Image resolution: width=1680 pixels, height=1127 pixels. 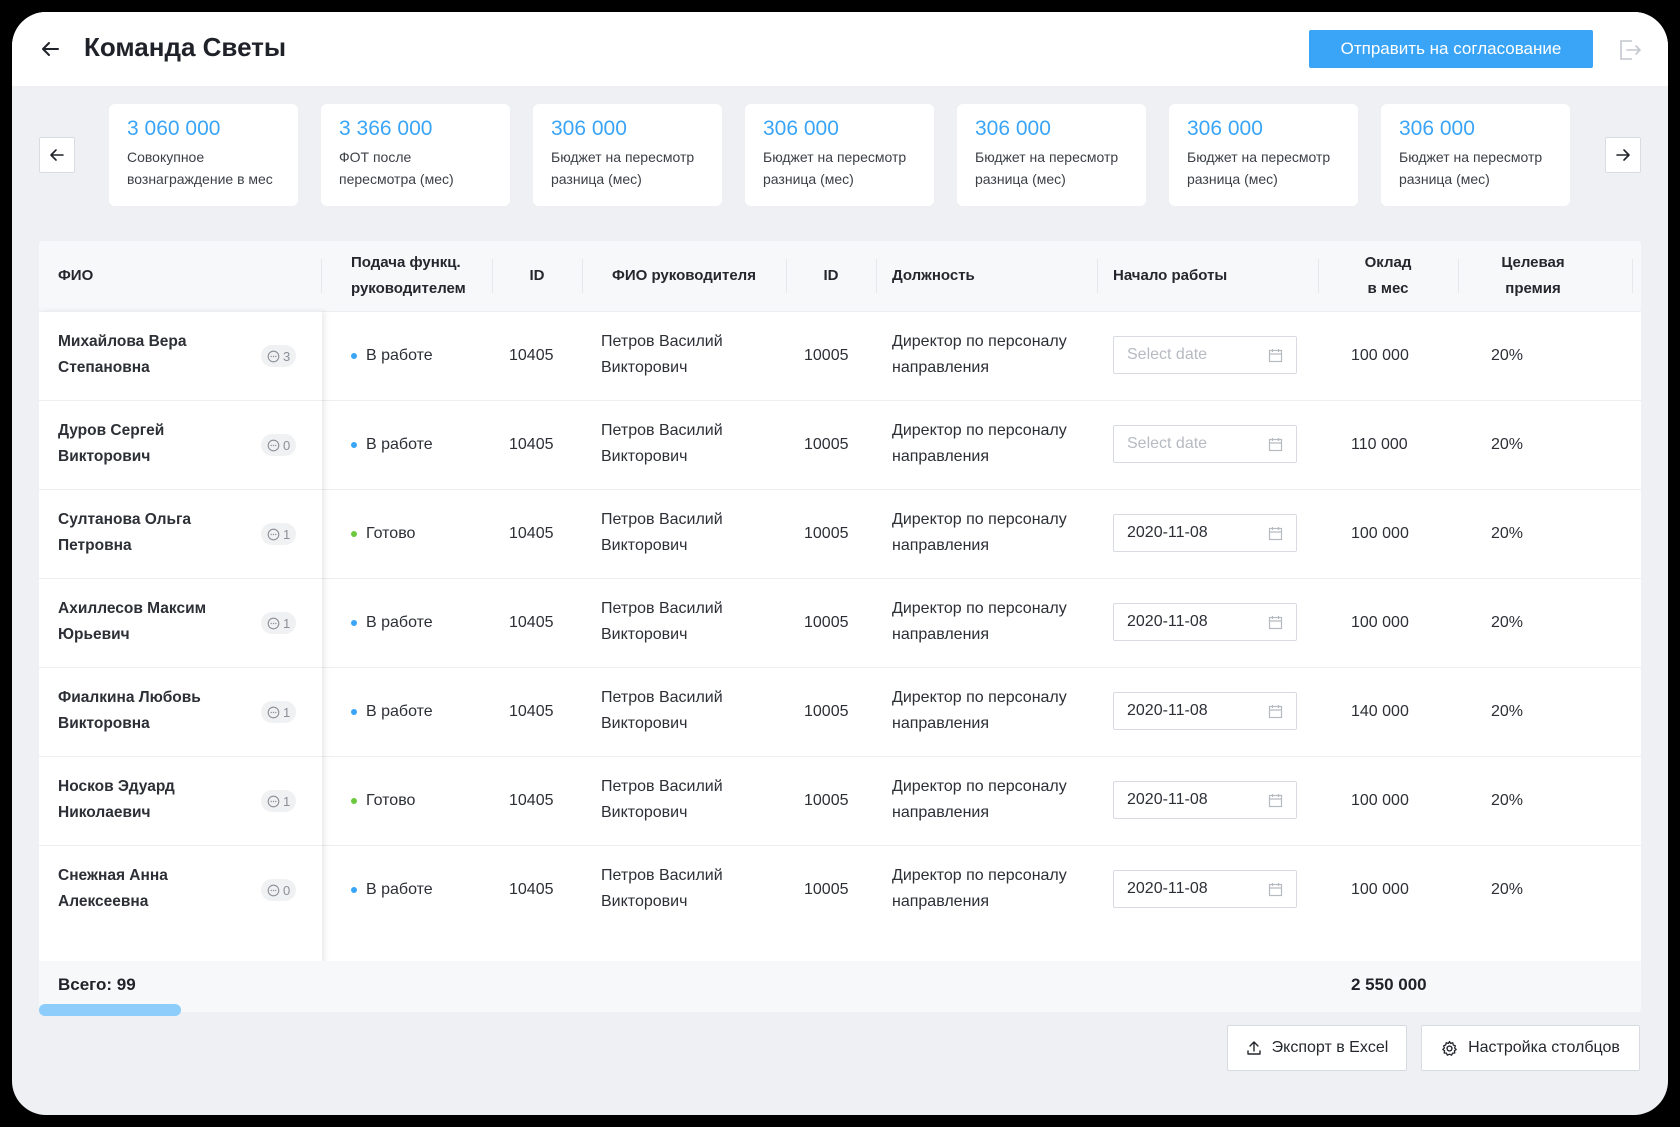 I want to click on employee-name: Фиалкина Любовь Викторовна, so click(x=129, y=711).